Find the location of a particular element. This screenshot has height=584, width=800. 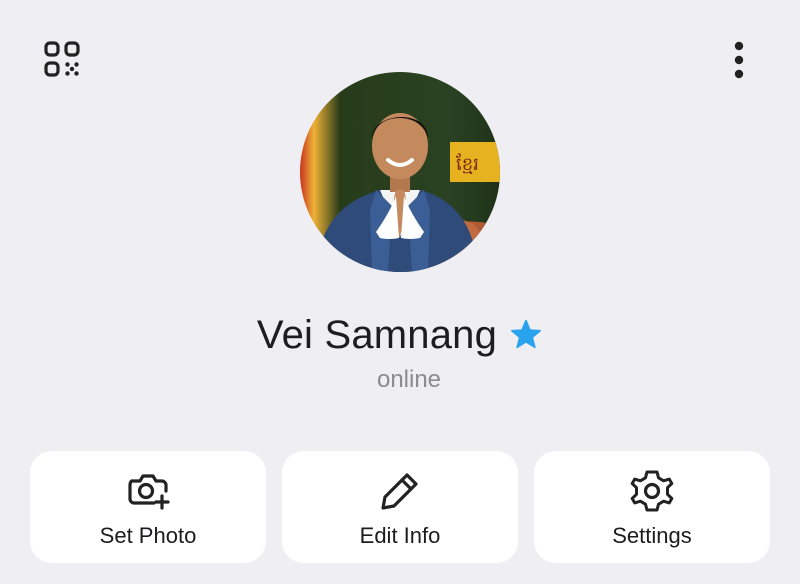

pencil-icon is located at coordinates (400, 491).